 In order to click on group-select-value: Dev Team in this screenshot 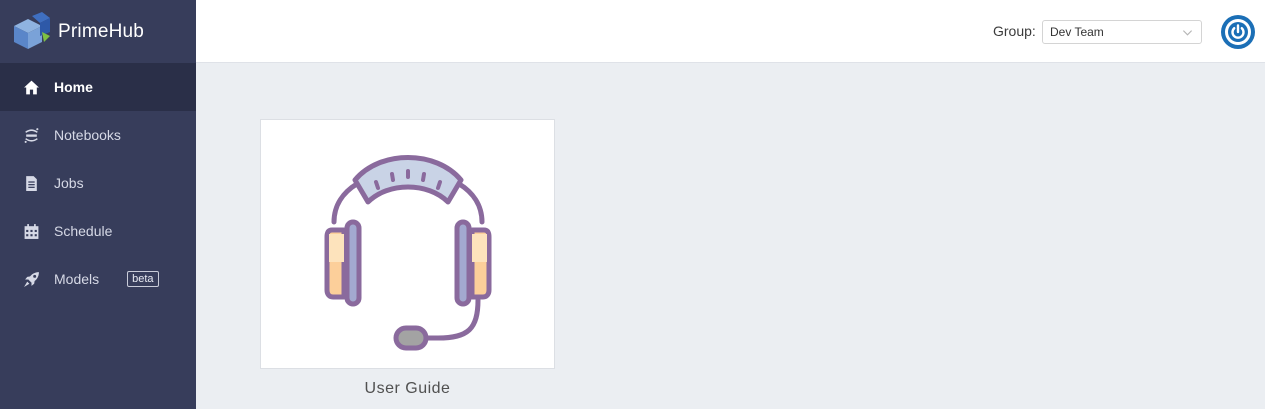, I will do `click(1077, 32)`.